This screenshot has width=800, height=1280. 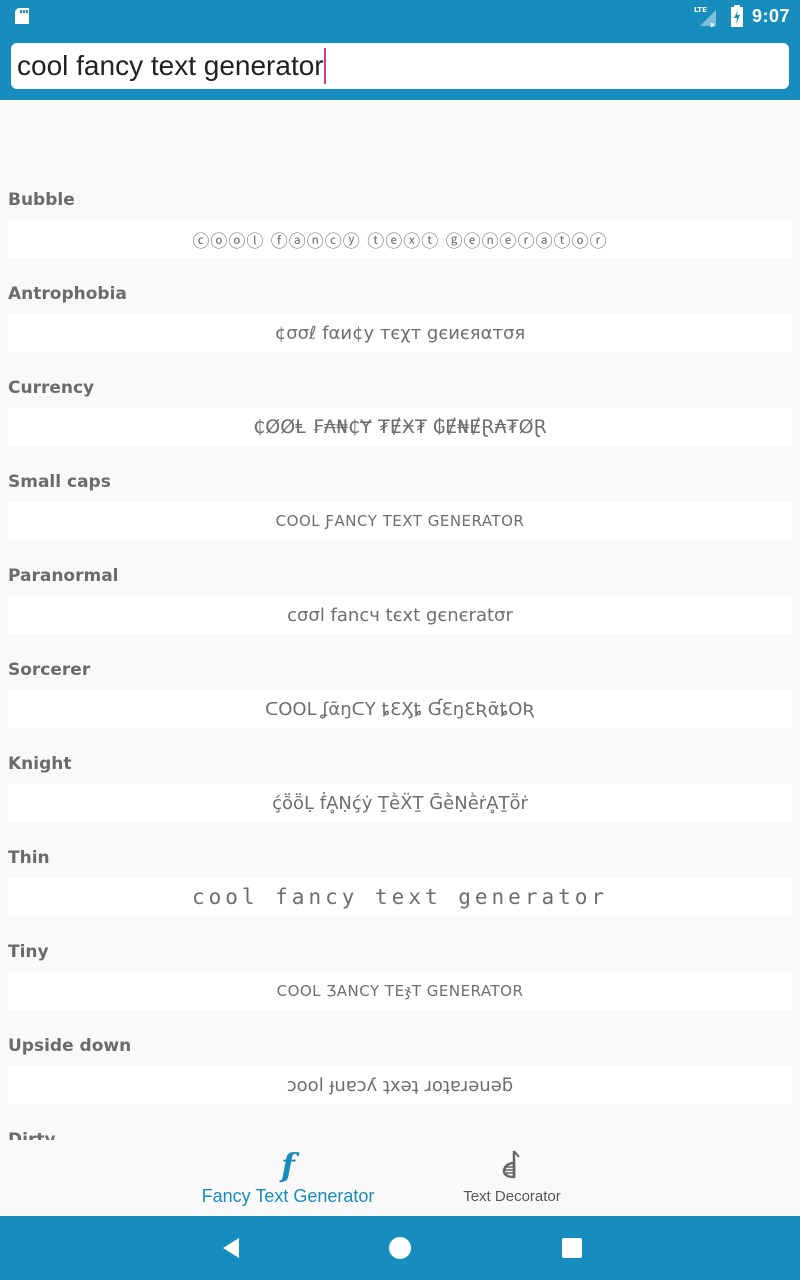 I want to click on style-output: ₵ØØⱠ ₣₳₦₵Ɏ ₮ɆӾ₮ ₲Ɇ₦ɆⱤ₳₮ØⱤ, so click(x=400, y=427).